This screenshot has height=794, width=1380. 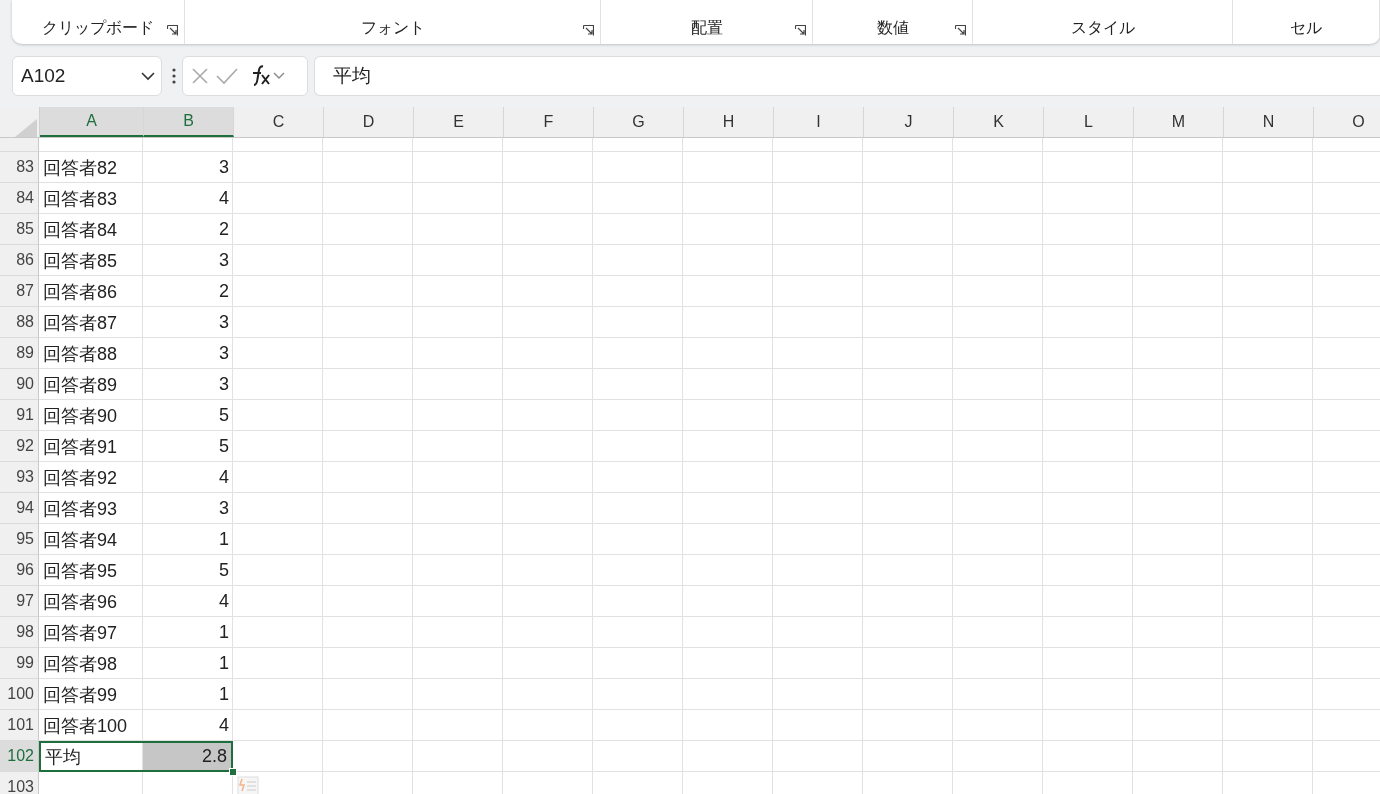 What do you see at coordinates (19, 260) in the screenshot?
I see `row-header: 86` at bounding box center [19, 260].